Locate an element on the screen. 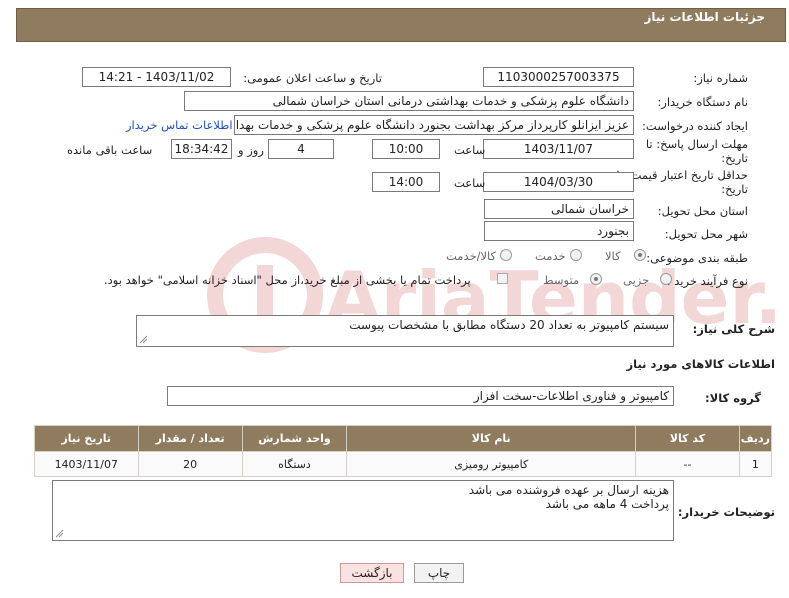 This screenshot has width=789, height=598. col-date: تاریخ نیاز is located at coordinates (86, 438).